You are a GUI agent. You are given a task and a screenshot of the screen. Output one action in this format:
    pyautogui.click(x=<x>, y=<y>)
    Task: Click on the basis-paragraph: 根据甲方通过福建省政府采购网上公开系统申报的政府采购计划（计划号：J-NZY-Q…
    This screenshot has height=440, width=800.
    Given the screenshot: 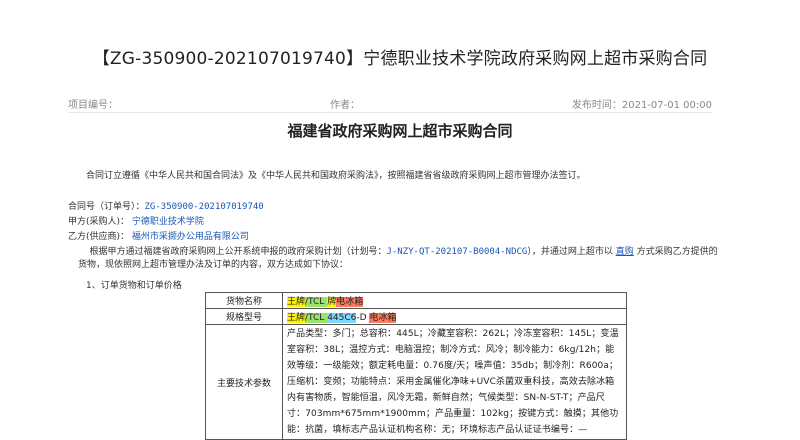 What is the action you would take?
    pyautogui.click(x=398, y=259)
    